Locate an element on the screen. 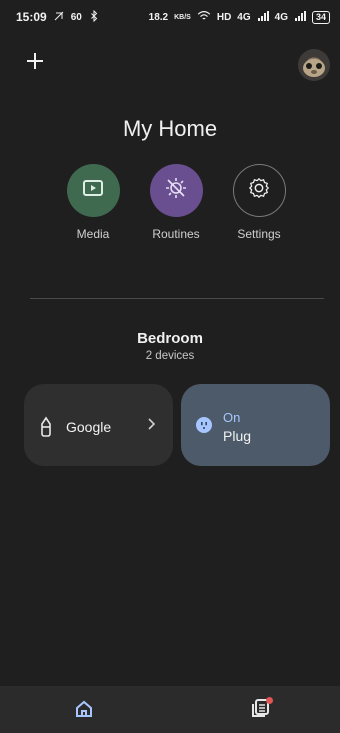  data-speed-unit: KB/S is located at coordinates (182, 17).